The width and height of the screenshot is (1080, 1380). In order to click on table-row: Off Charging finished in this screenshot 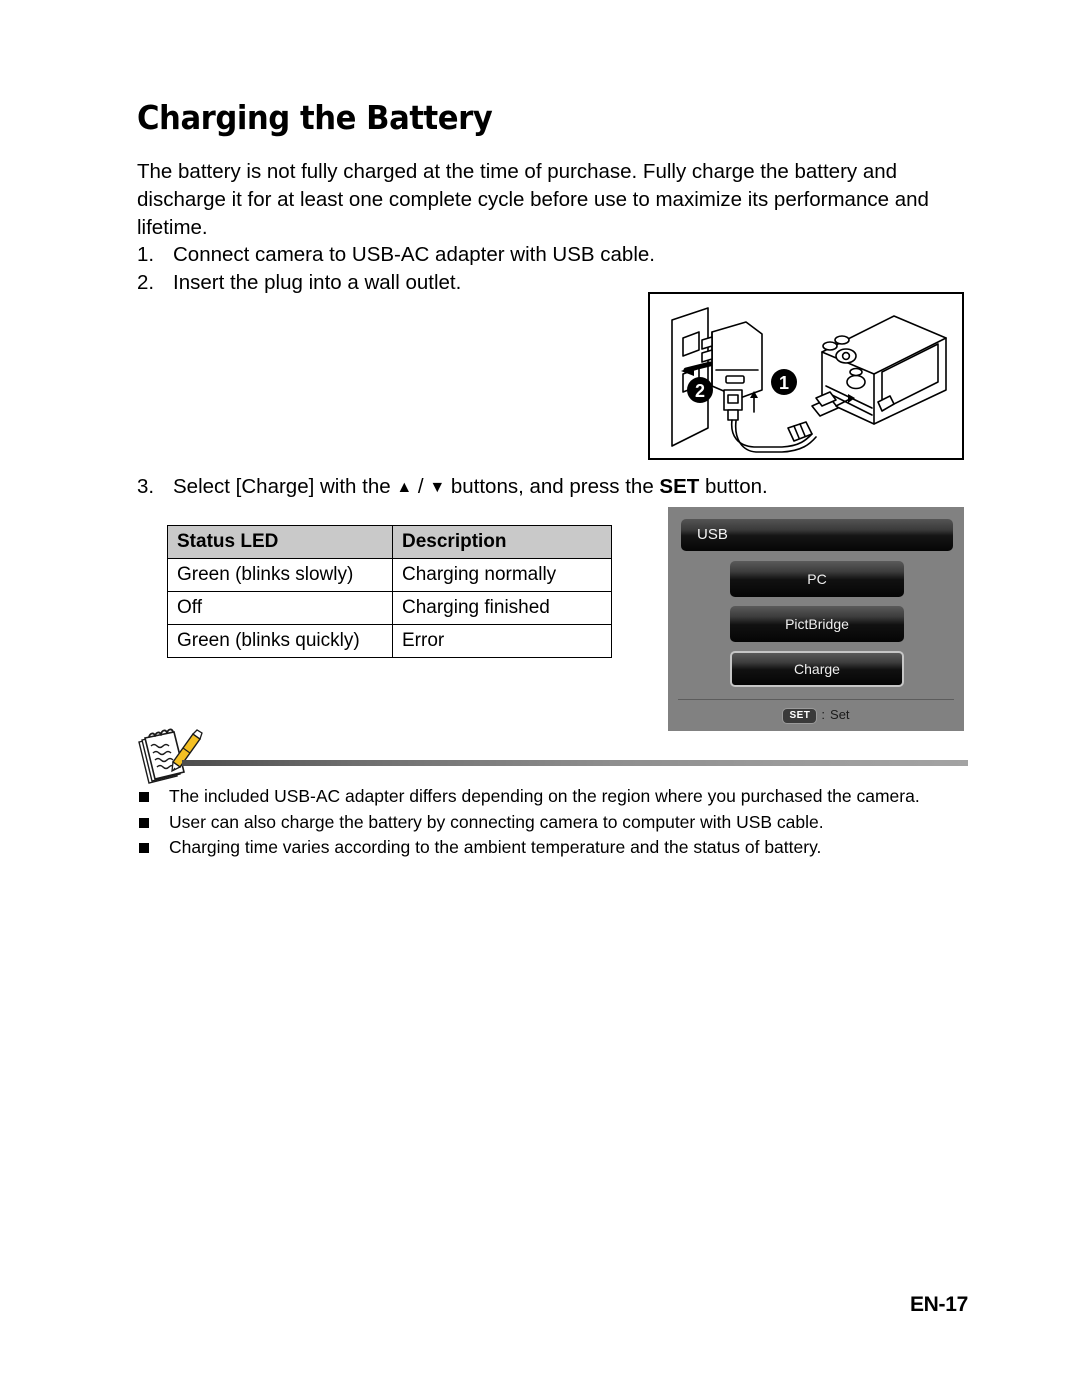, I will do `click(389, 608)`.